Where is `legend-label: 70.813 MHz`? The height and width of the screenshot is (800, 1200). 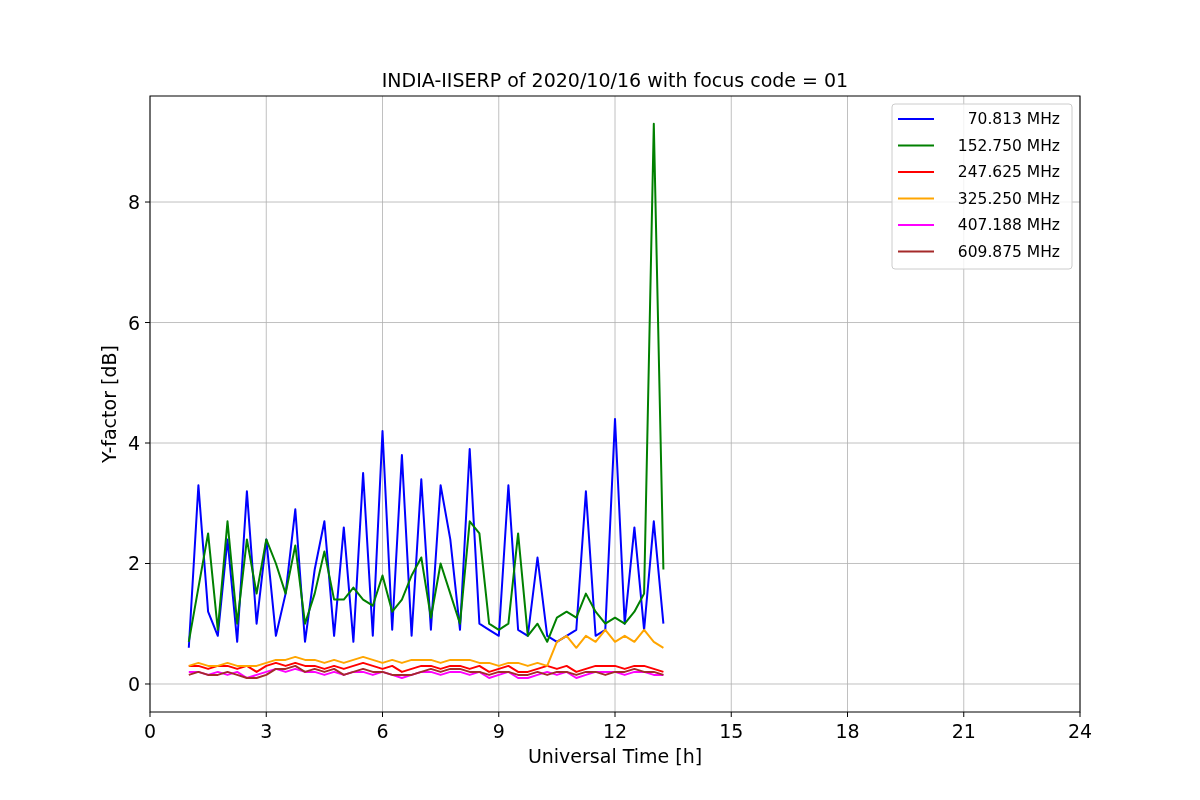
legend-label: 70.813 MHz is located at coordinates (1013, 119).